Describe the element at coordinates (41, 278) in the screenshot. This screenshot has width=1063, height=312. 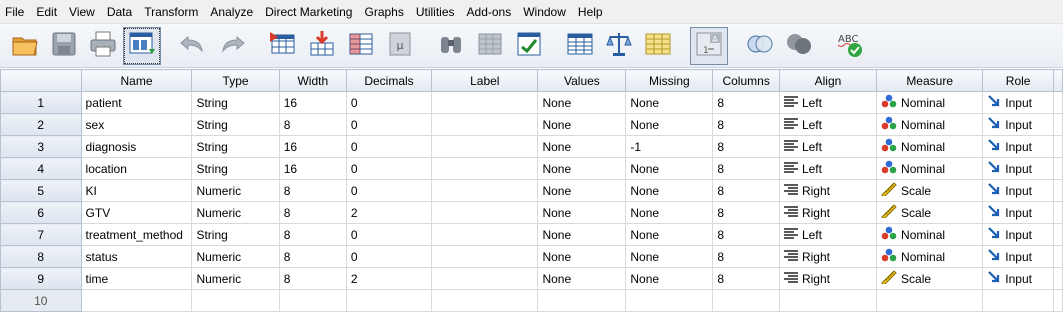
I see `row-number: 9` at that location.